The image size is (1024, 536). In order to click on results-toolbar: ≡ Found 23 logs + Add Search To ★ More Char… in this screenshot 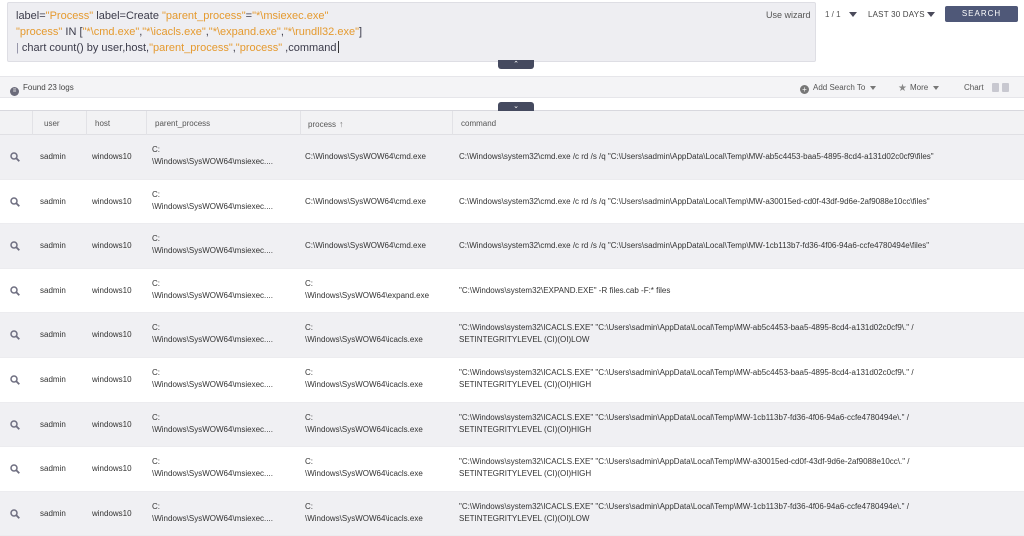, I will do `click(512, 87)`.